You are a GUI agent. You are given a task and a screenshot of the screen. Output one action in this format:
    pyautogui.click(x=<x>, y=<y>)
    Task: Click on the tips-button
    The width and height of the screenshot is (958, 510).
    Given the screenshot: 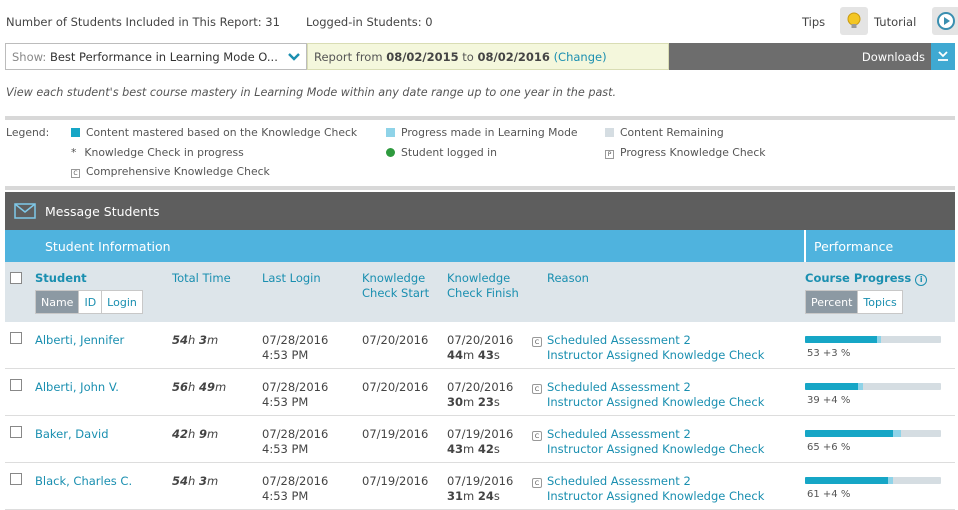 What is the action you would take?
    pyautogui.click(x=854, y=21)
    